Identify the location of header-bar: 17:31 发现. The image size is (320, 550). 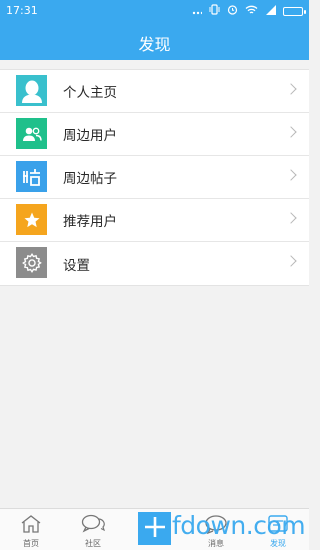
(154, 30).